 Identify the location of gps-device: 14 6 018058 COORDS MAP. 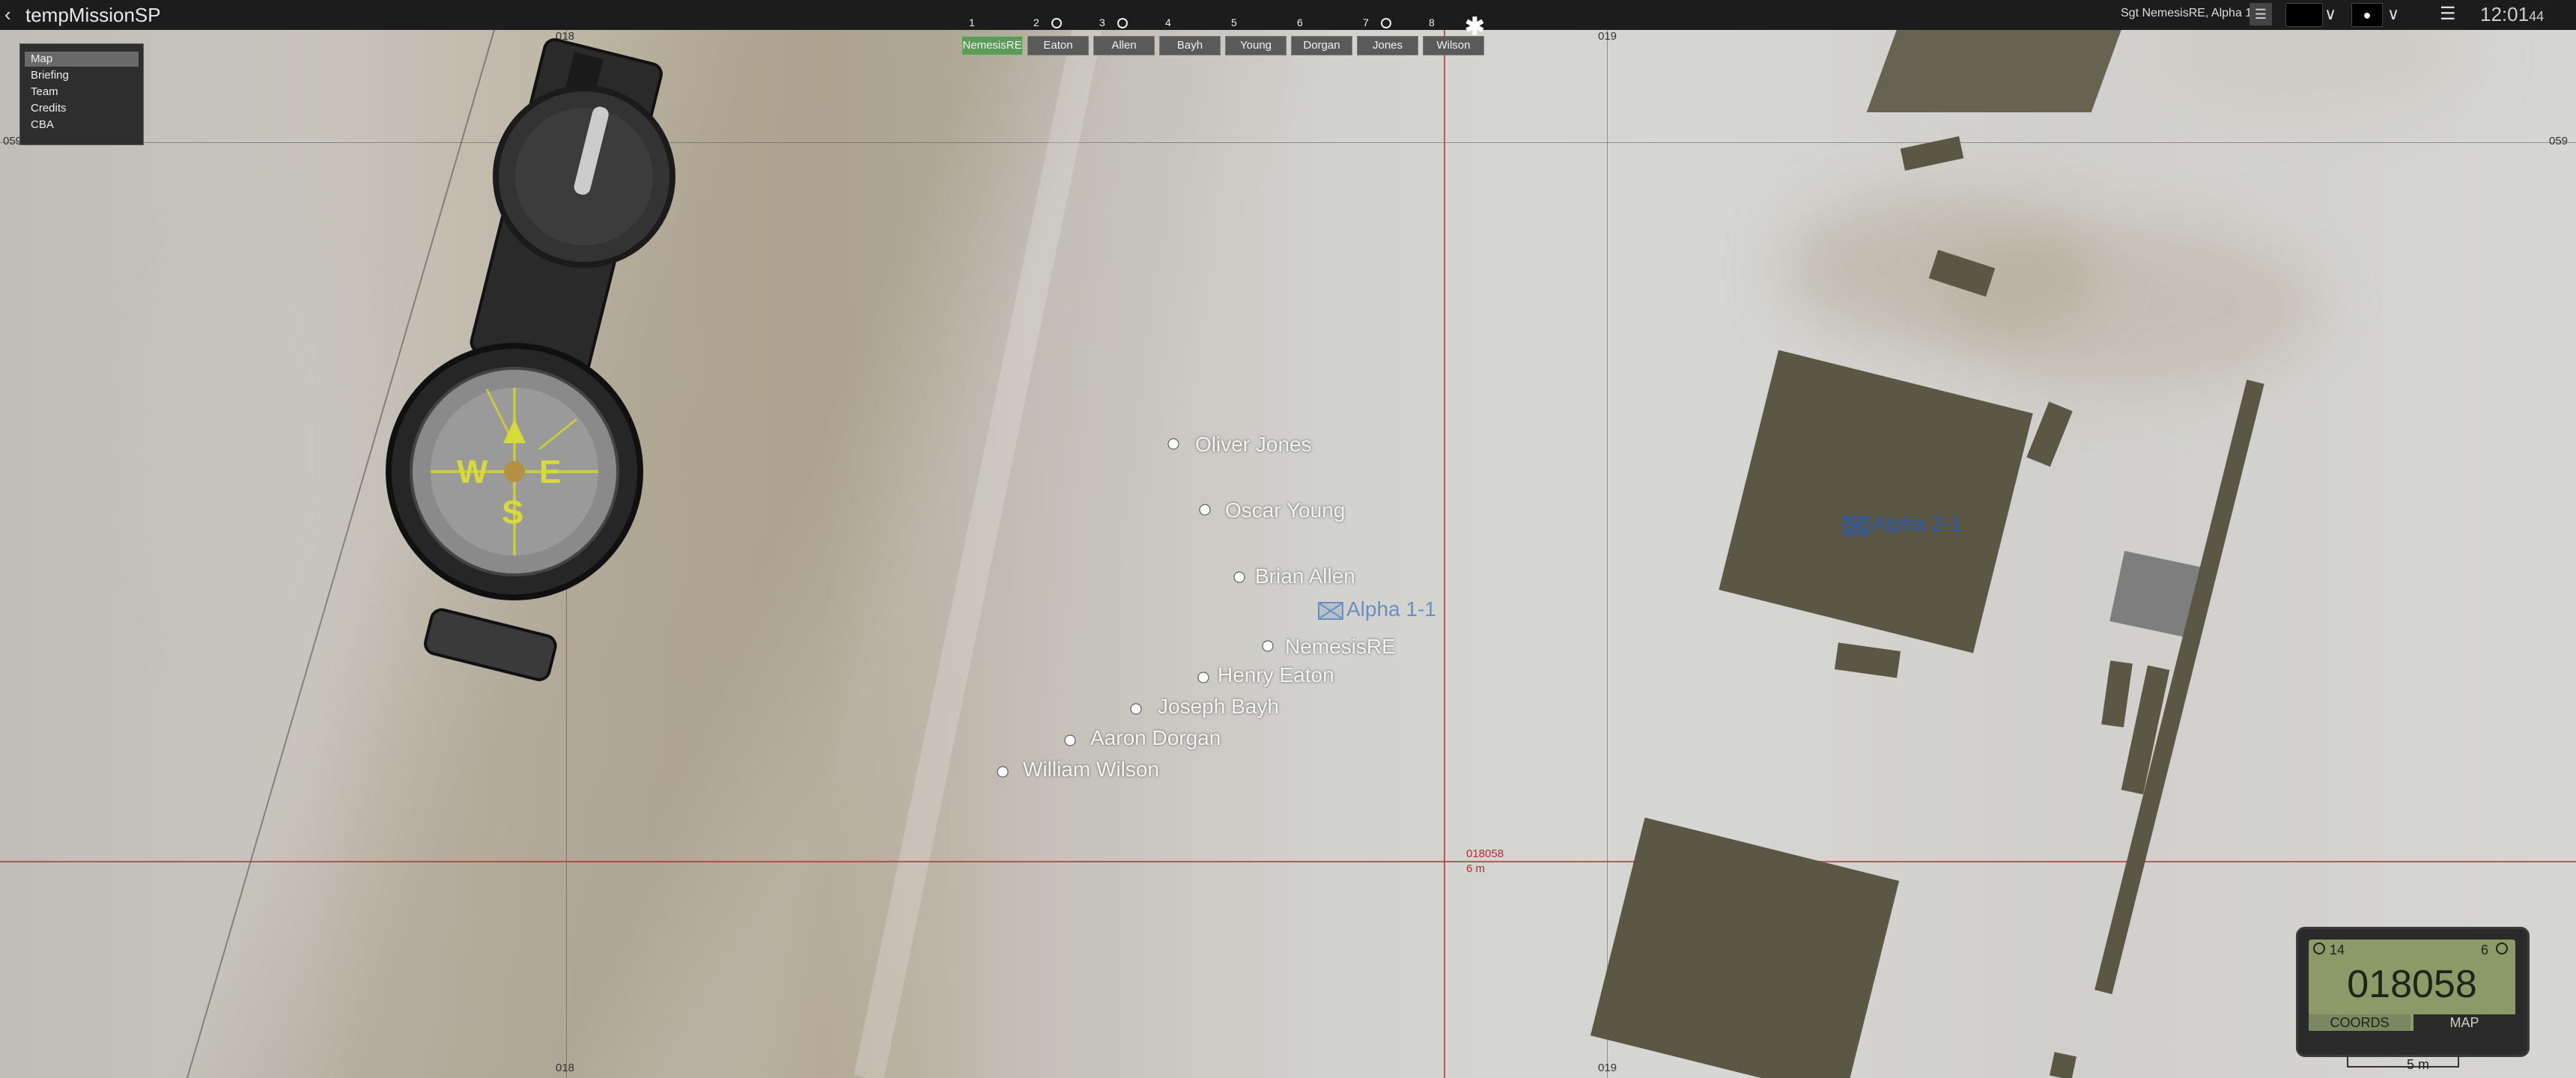
(2413, 992).